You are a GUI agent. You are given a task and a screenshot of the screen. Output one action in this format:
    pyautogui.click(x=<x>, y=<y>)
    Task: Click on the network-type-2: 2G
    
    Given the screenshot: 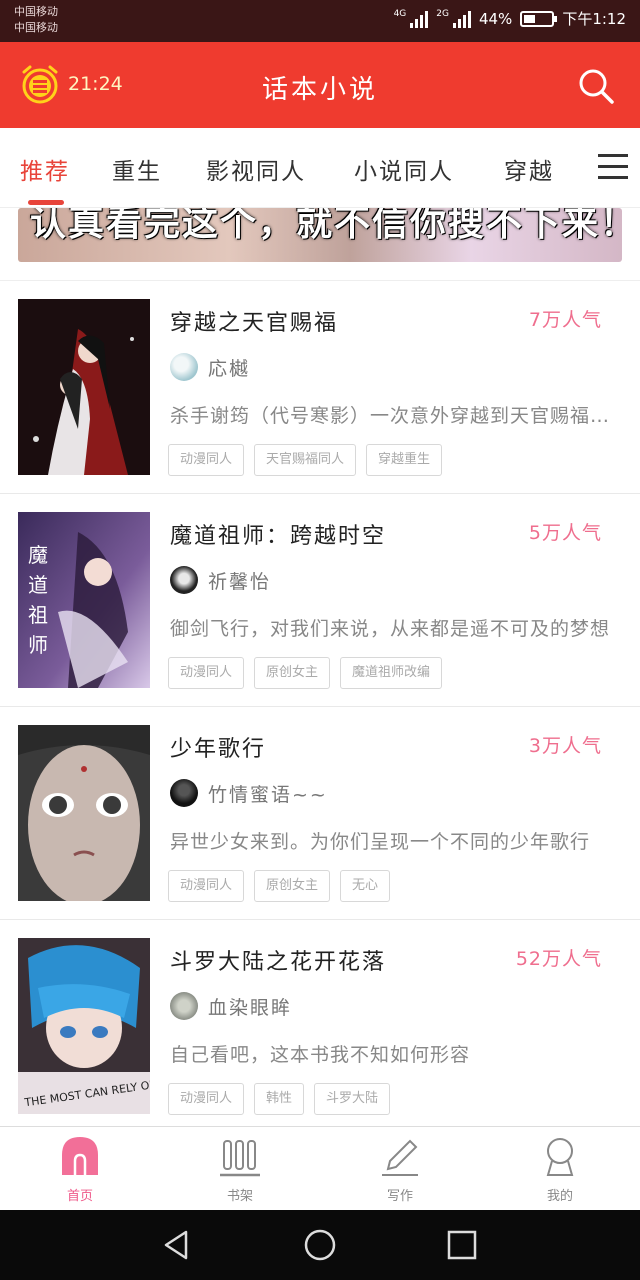 What is the action you would take?
    pyautogui.click(x=442, y=13)
    